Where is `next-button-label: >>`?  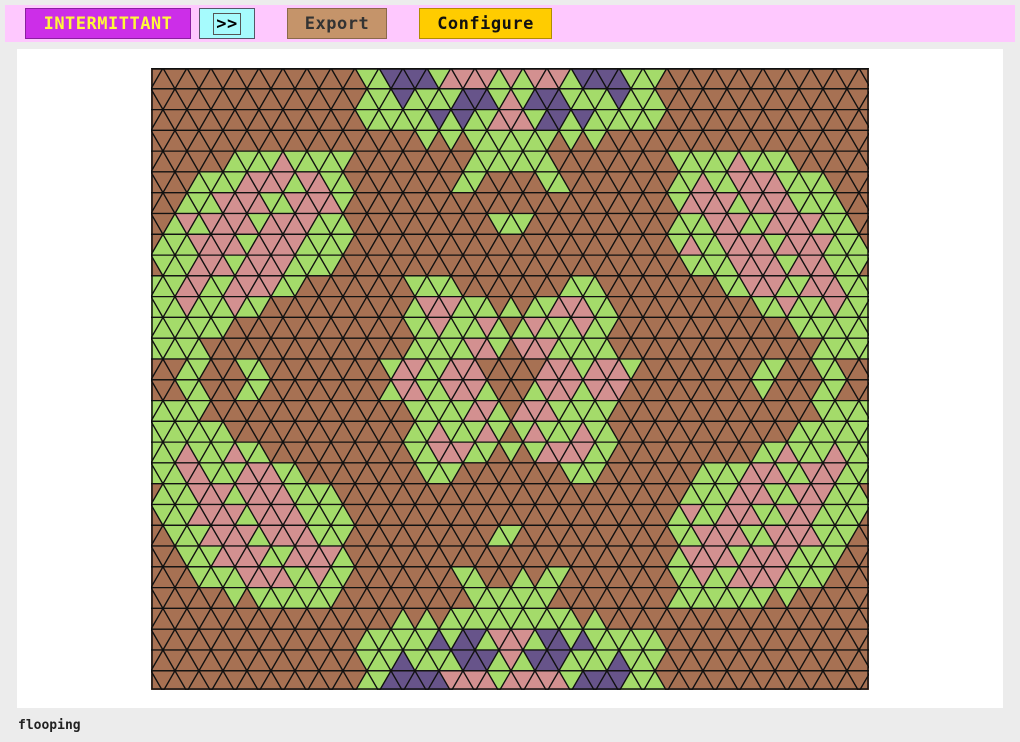
next-button-label: >> is located at coordinates (227, 23).